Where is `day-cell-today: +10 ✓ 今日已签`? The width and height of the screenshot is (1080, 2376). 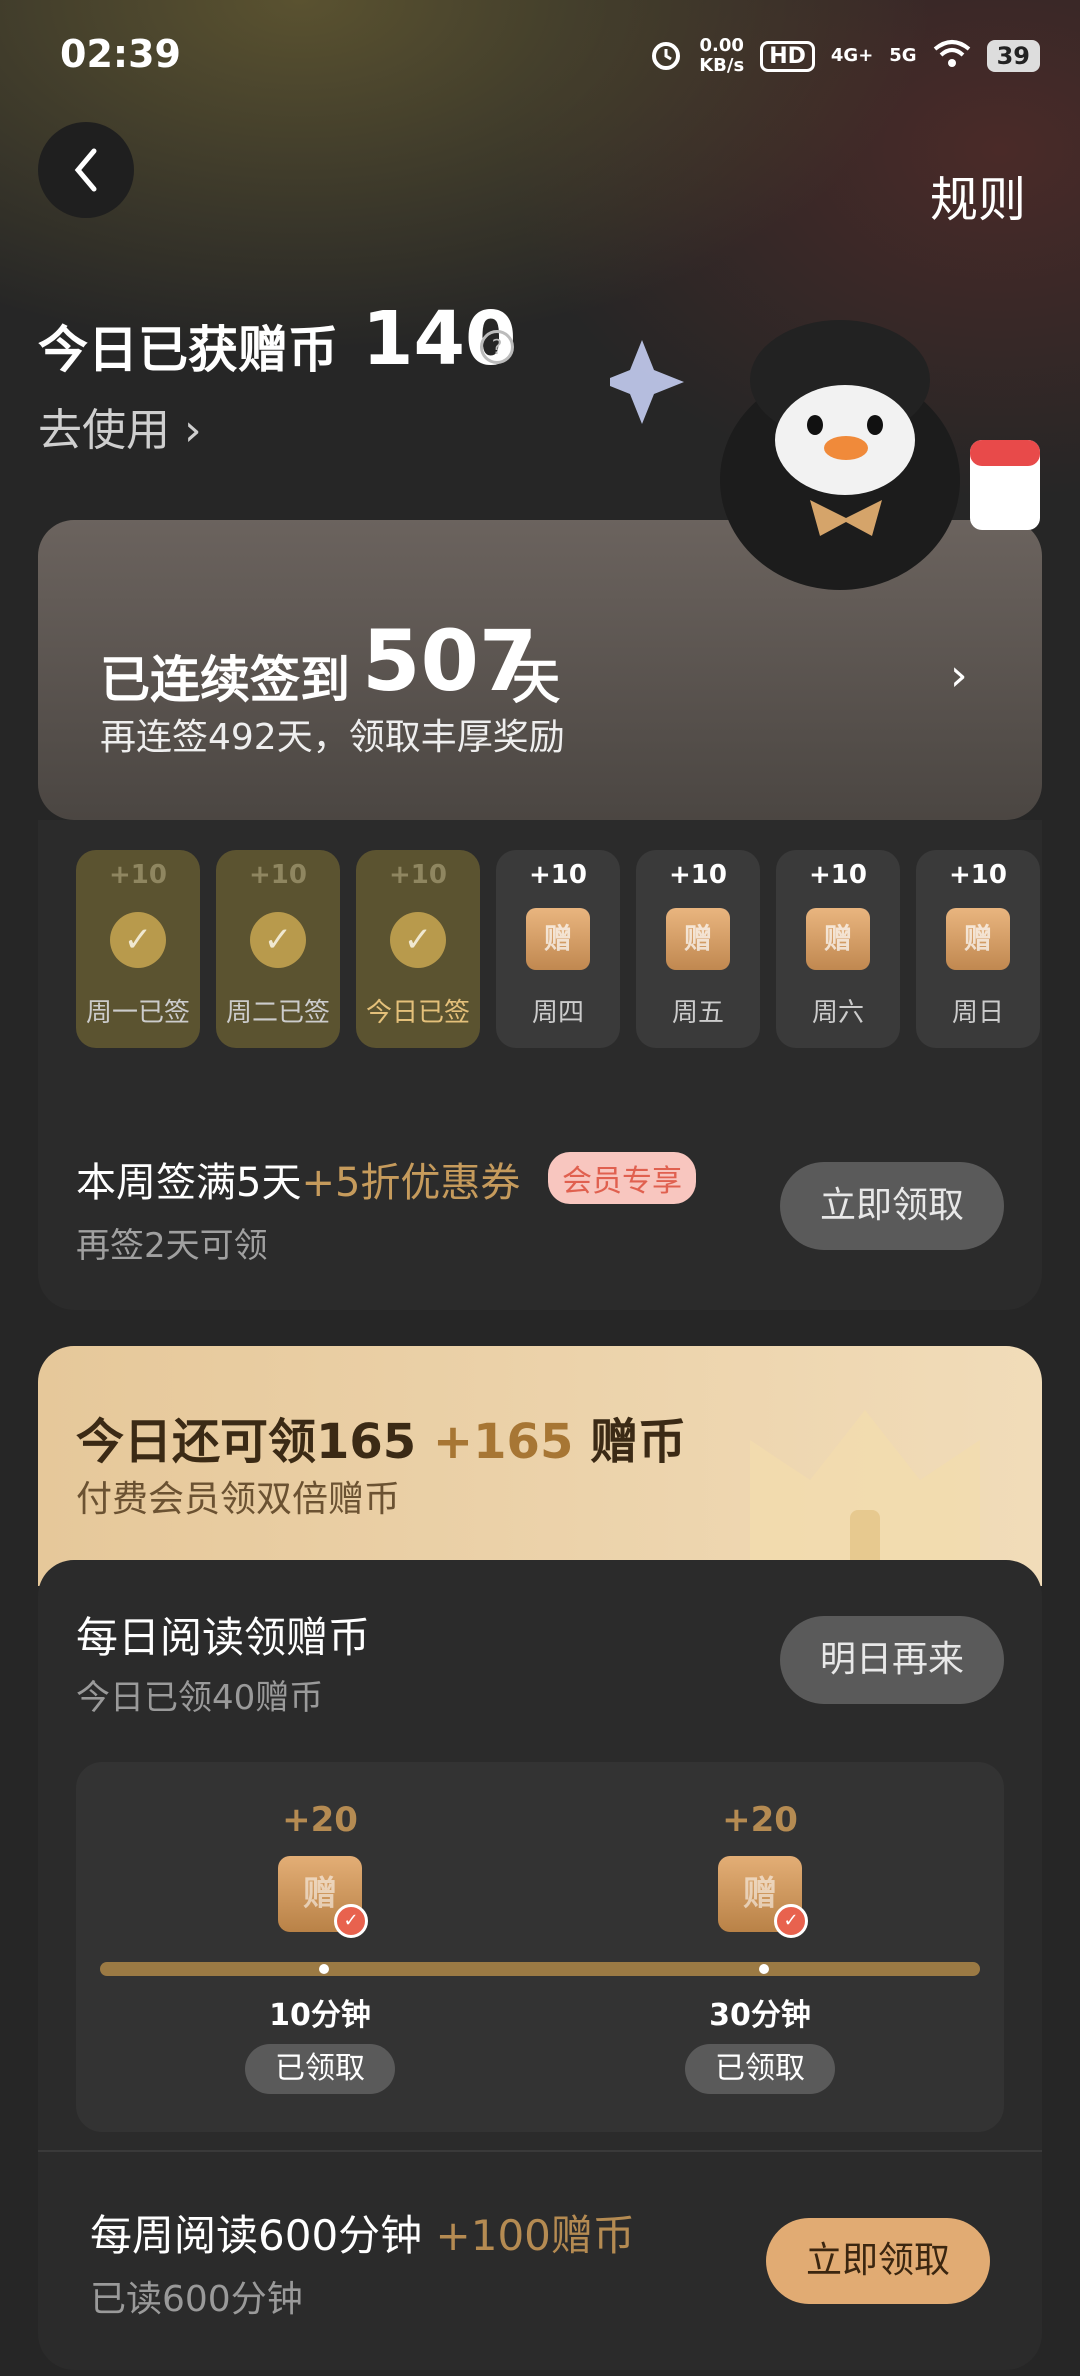
day-cell-today: +10 ✓ 今日已签 is located at coordinates (418, 949).